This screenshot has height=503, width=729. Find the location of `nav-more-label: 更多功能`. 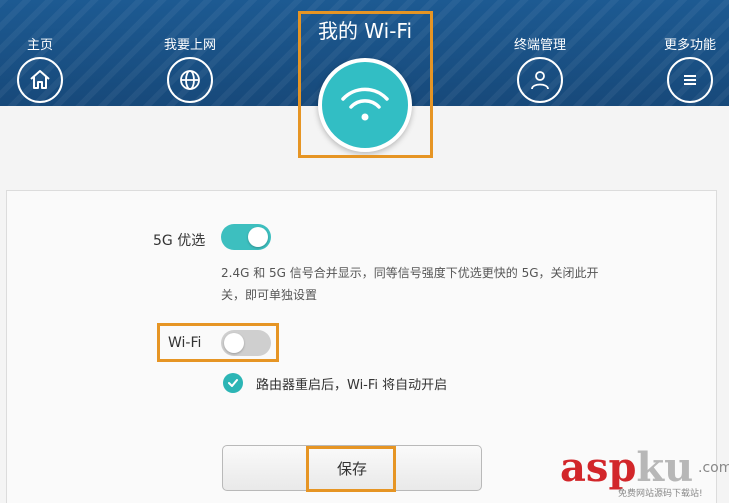

nav-more-label: 更多功能 is located at coordinates (689, 45).